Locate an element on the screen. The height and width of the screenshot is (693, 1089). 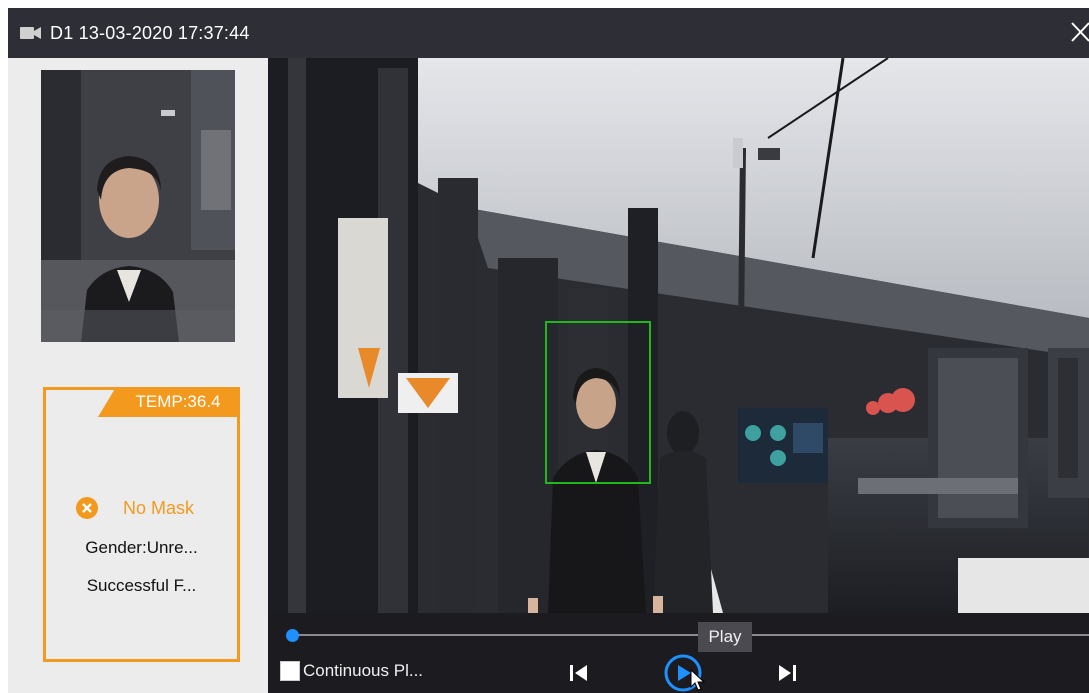
x-circle-icon is located at coordinates (87, 508).